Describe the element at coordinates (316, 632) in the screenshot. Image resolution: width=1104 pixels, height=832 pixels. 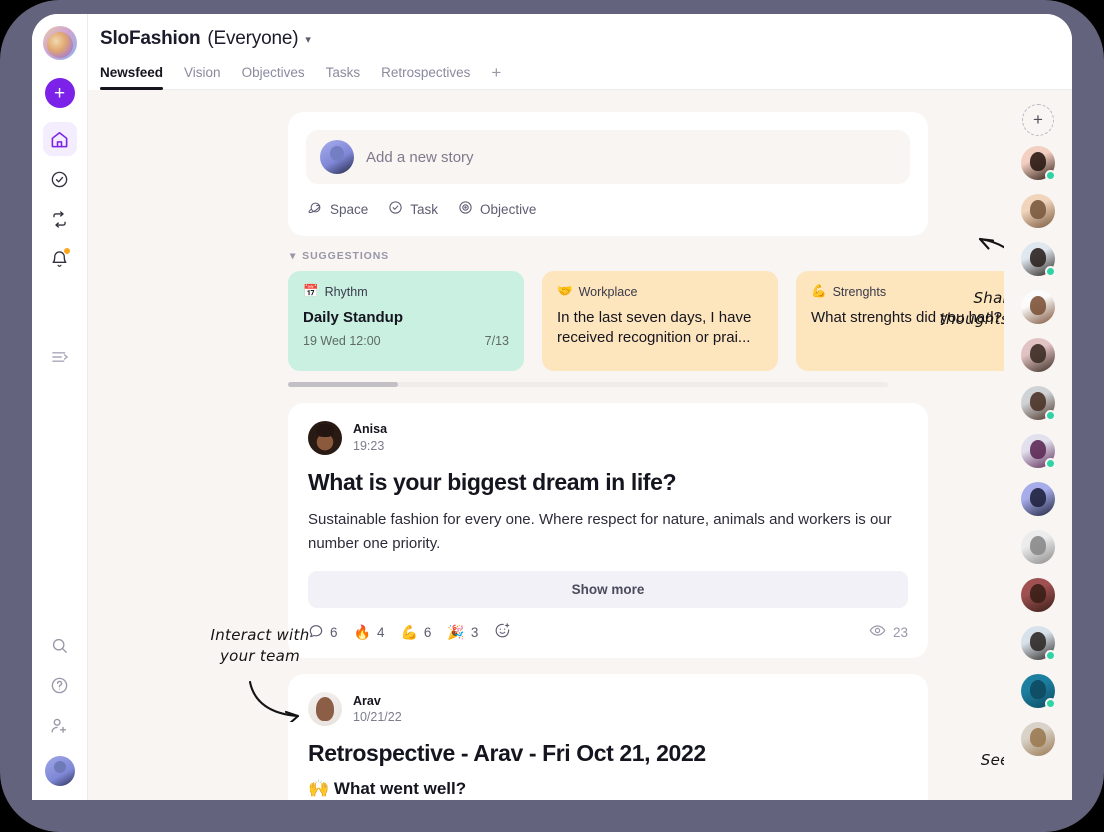
I see `comment-icon` at that location.